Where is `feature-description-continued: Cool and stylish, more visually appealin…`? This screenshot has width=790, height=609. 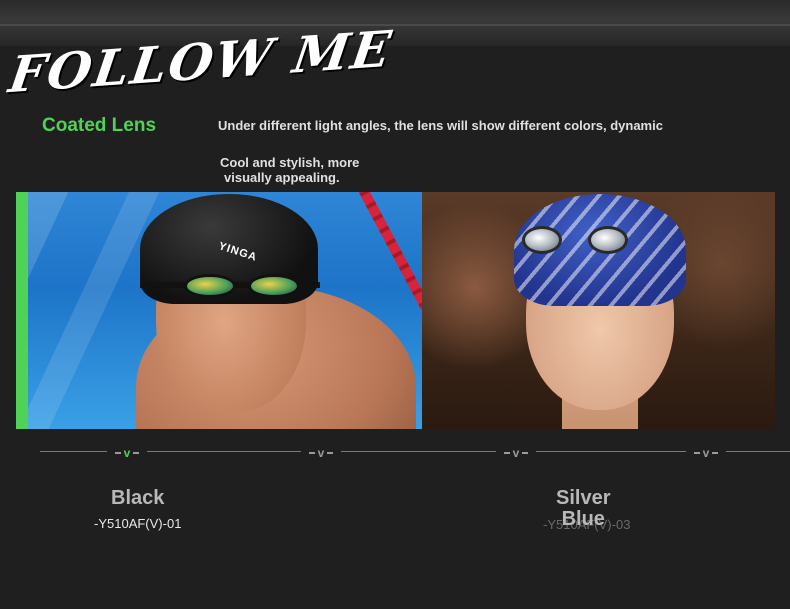 feature-description-continued: Cool and stylish, more visually appealin… is located at coordinates (289, 170).